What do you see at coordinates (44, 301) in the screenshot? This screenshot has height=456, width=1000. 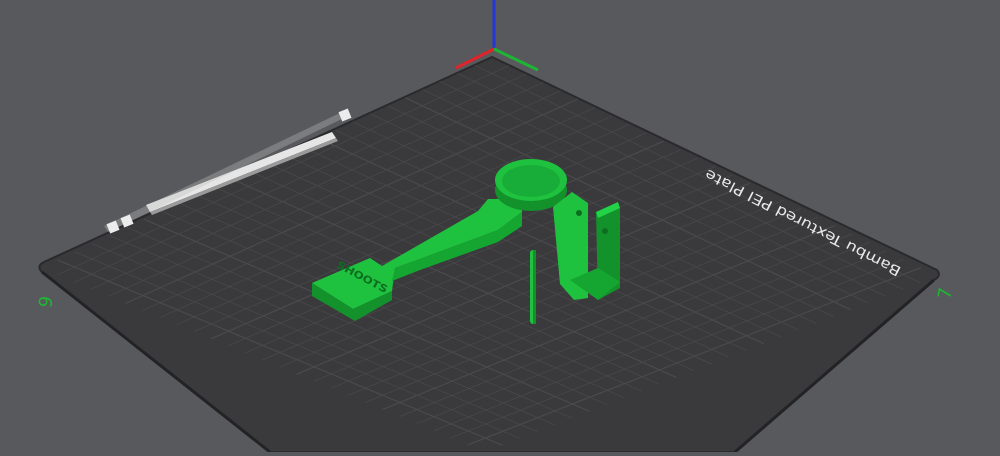 I see `plate-corner-index-left: 6` at bounding box center [44, 301].